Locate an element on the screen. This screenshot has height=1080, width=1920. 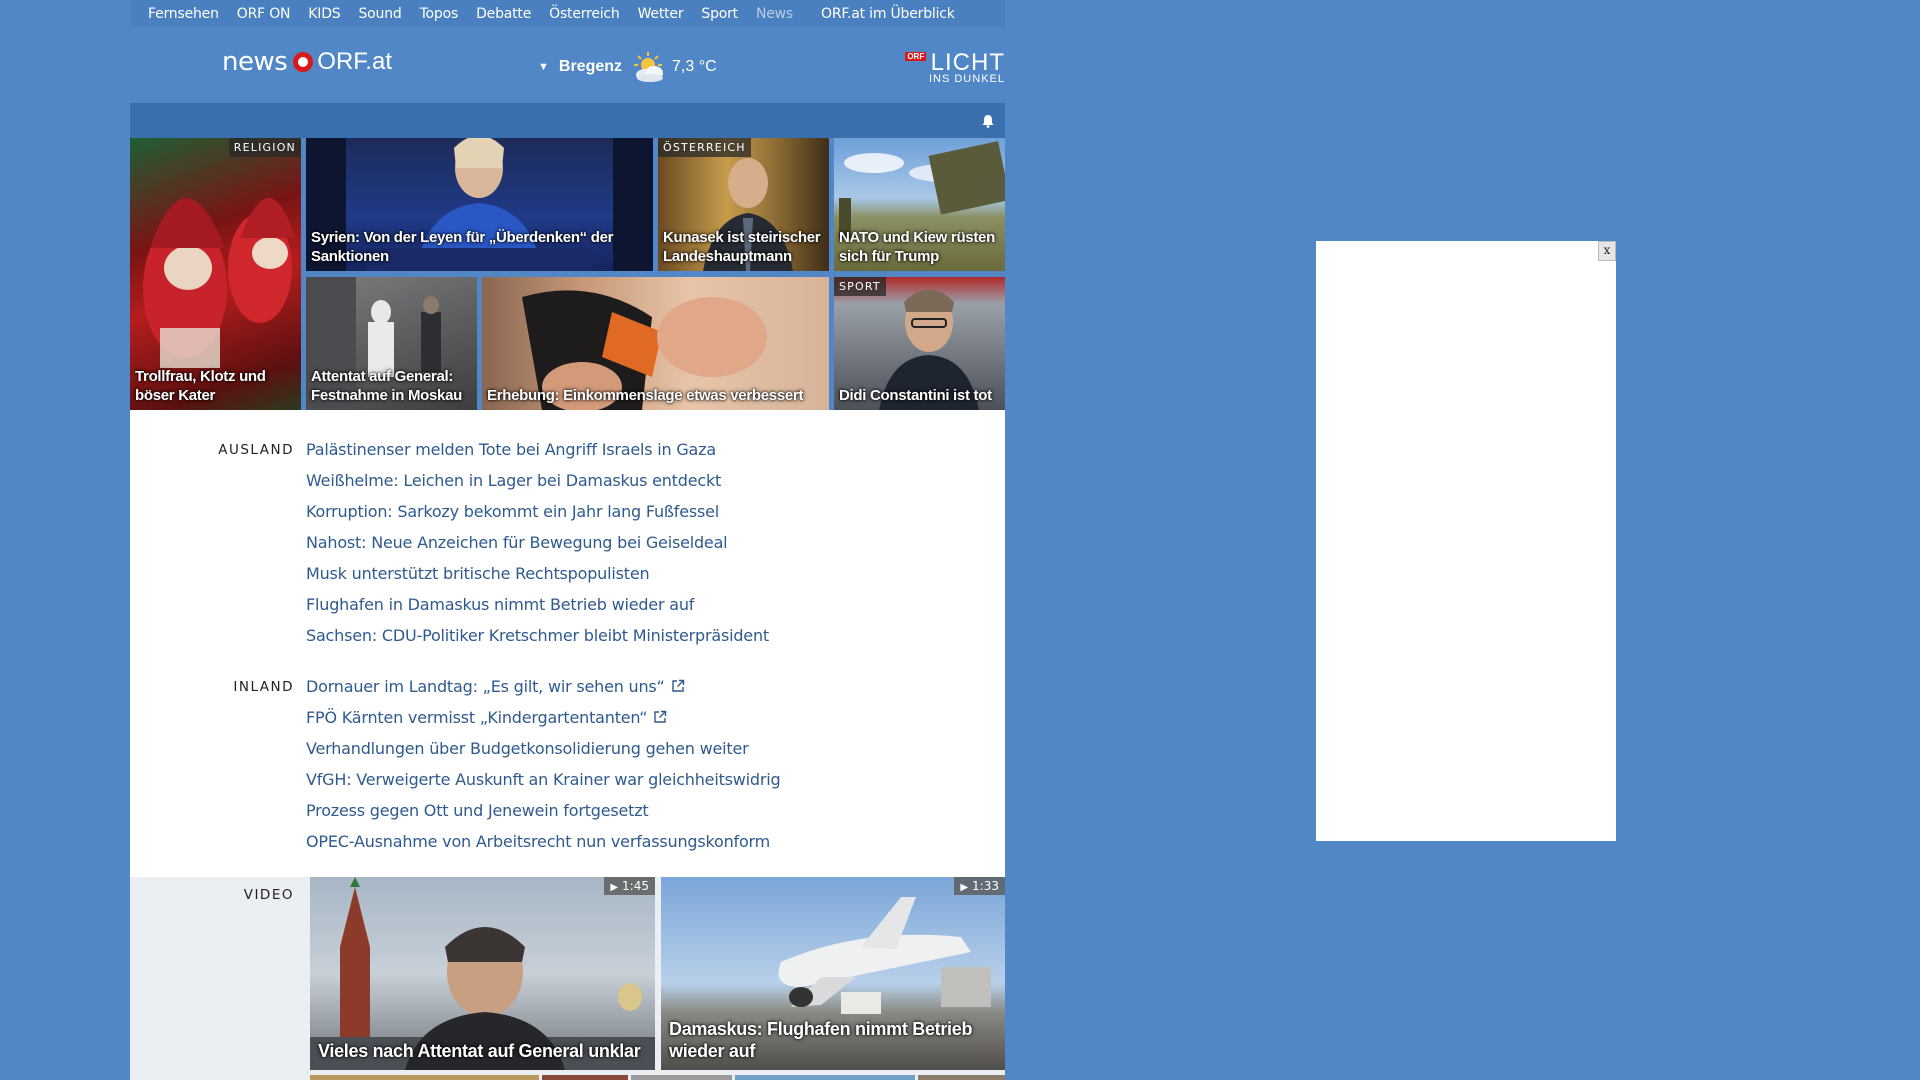
advertisement-box: x is located at coordinates (1466, 541).